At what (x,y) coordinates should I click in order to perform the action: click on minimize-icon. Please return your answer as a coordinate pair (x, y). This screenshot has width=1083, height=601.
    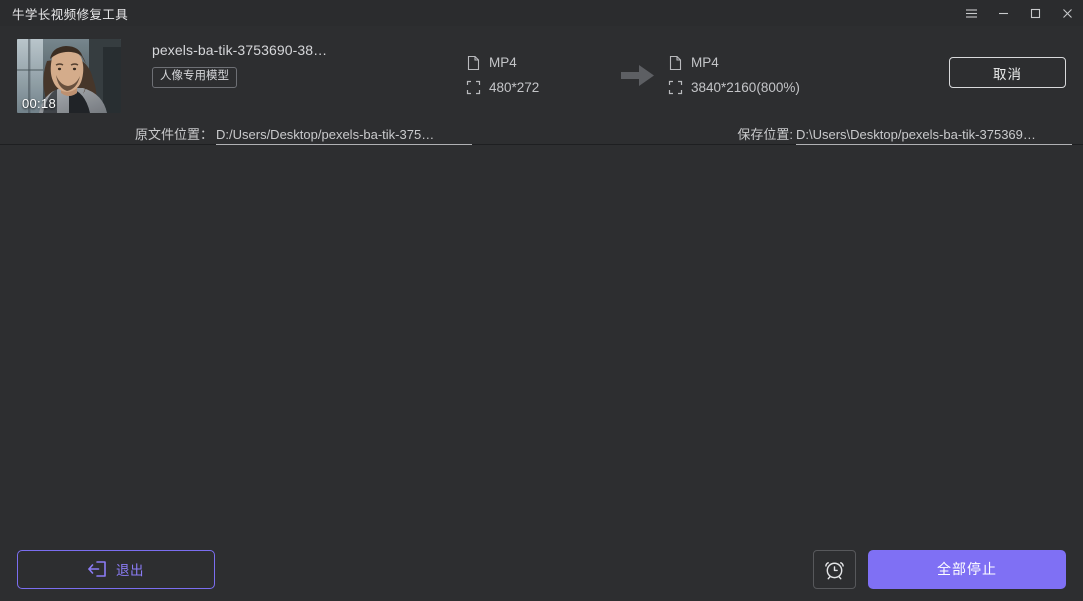
    Looking at the image, I should click on (1003, 13).